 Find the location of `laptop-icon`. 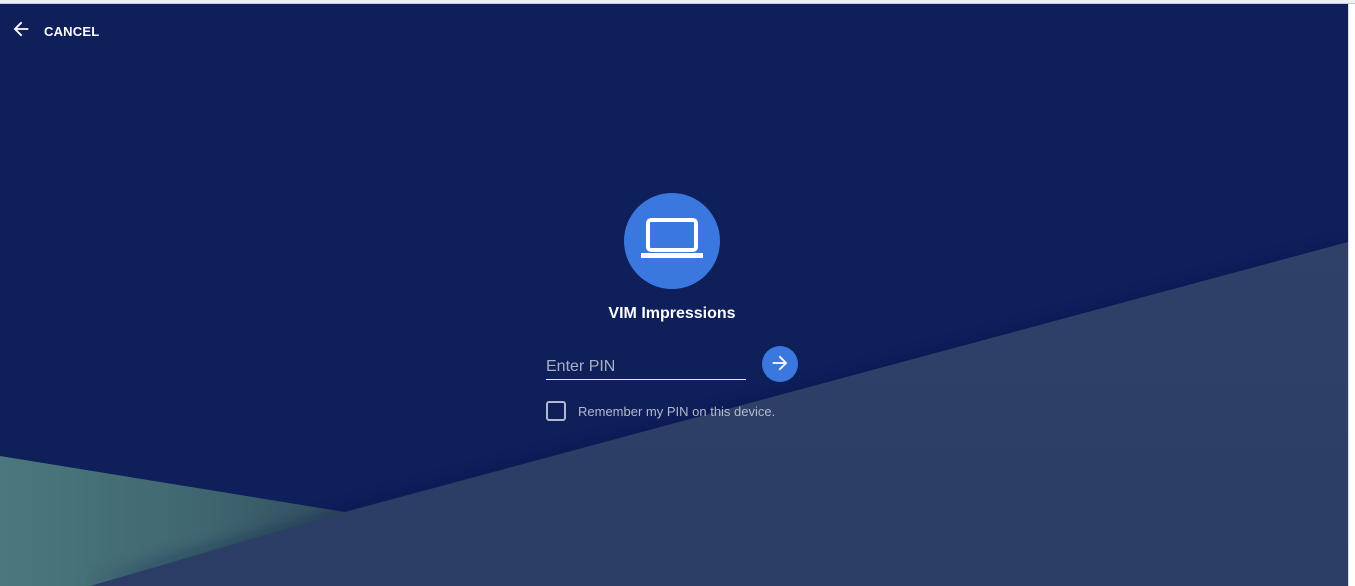

laptop-icon is located at coordinates (672, 241).